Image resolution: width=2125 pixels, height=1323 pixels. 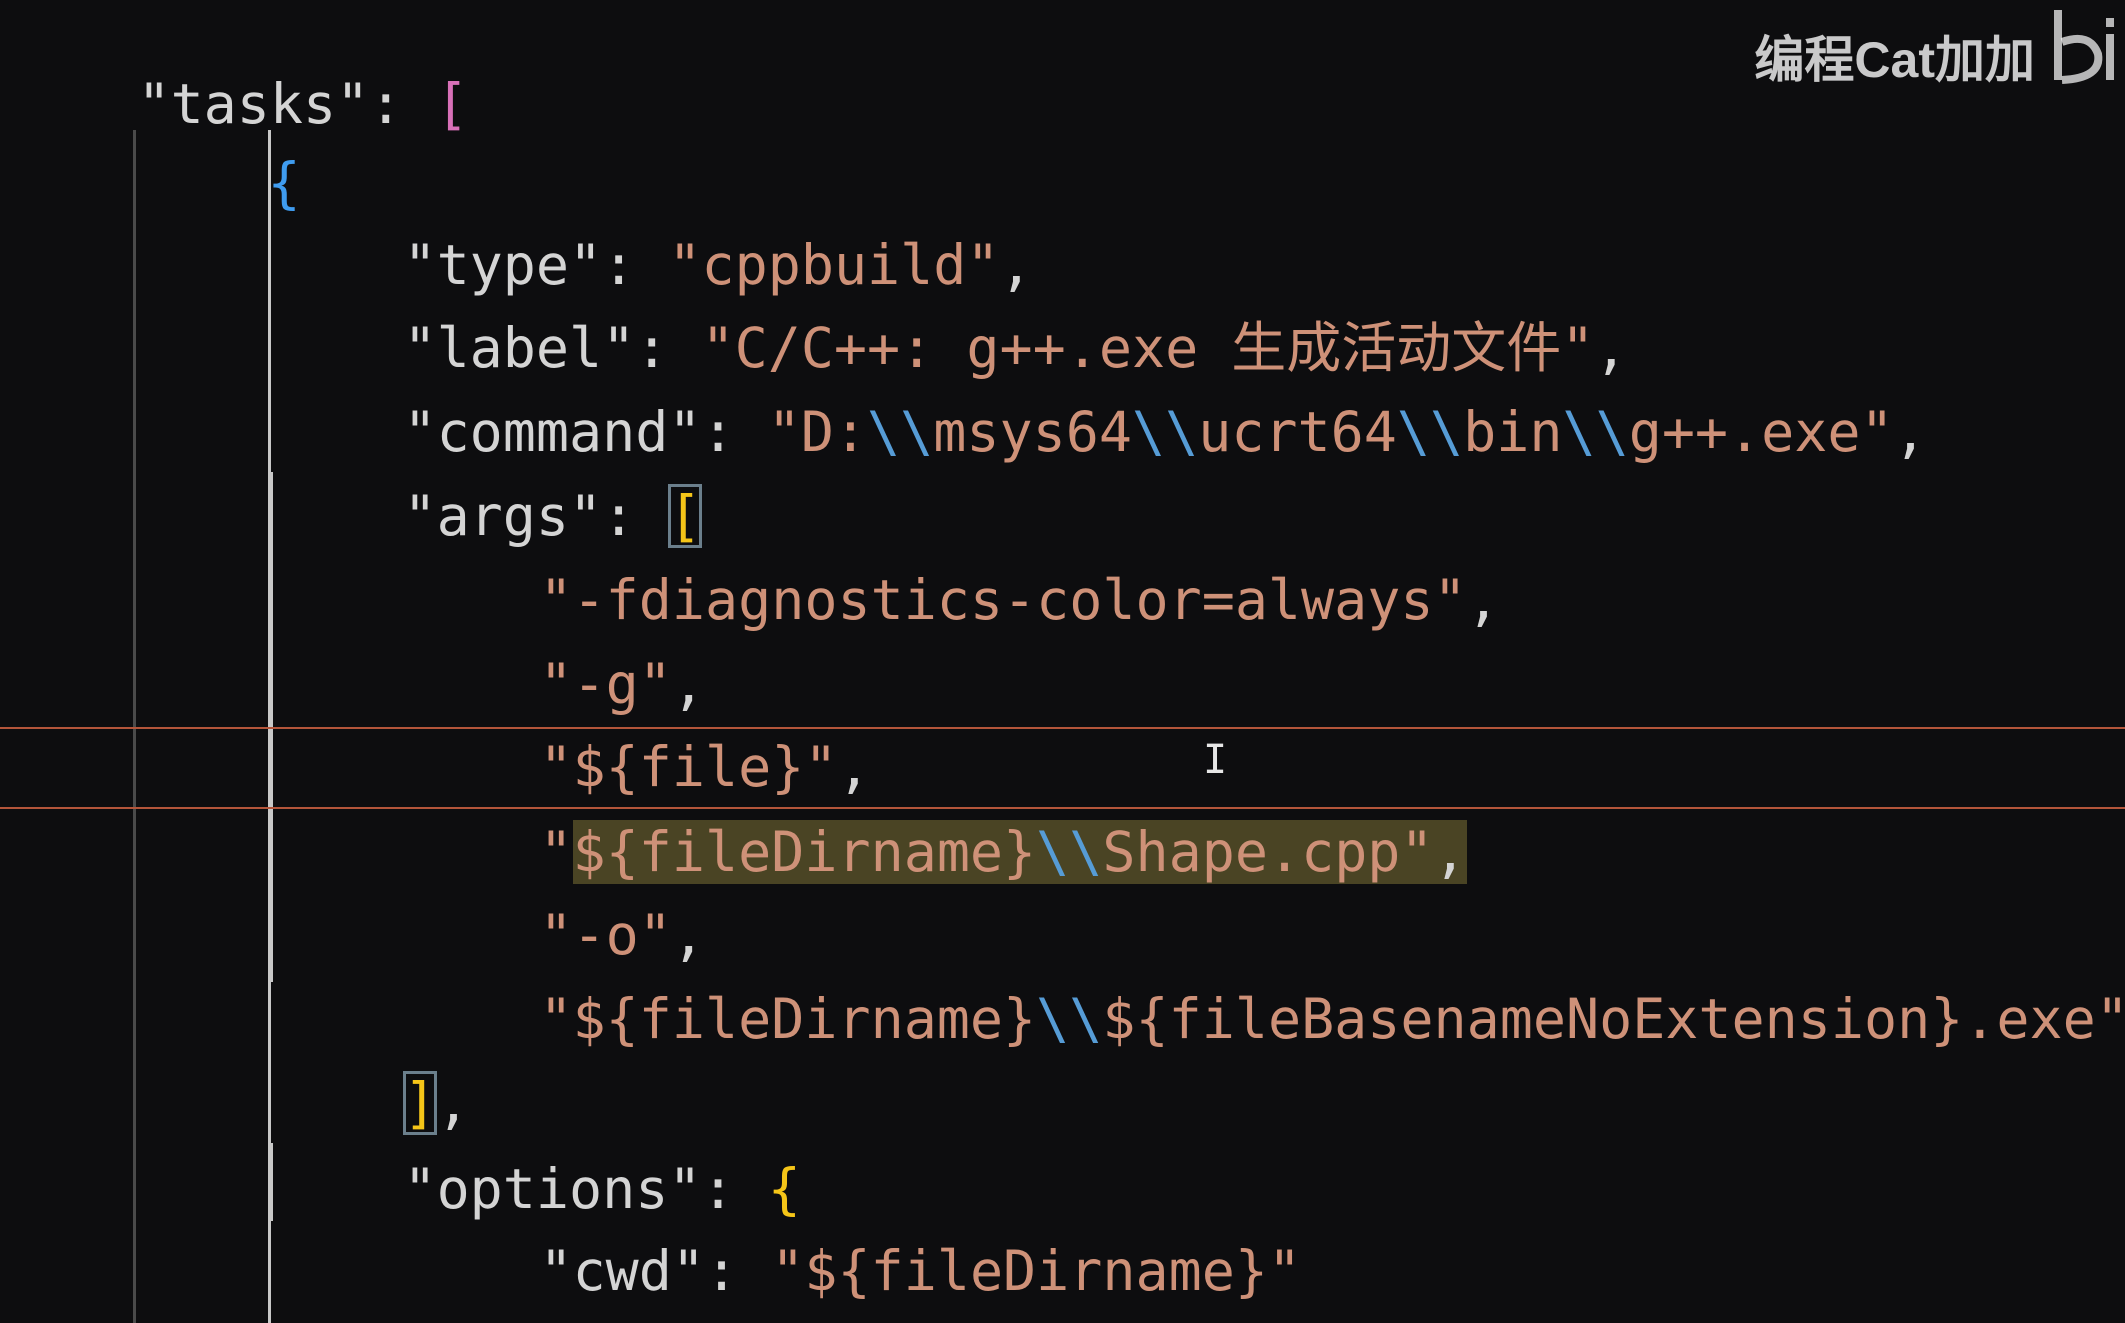 I want to click on code-line-arg-selected: "${fileDirname}\\Shape.cpp",, so click(x=937, y=805).